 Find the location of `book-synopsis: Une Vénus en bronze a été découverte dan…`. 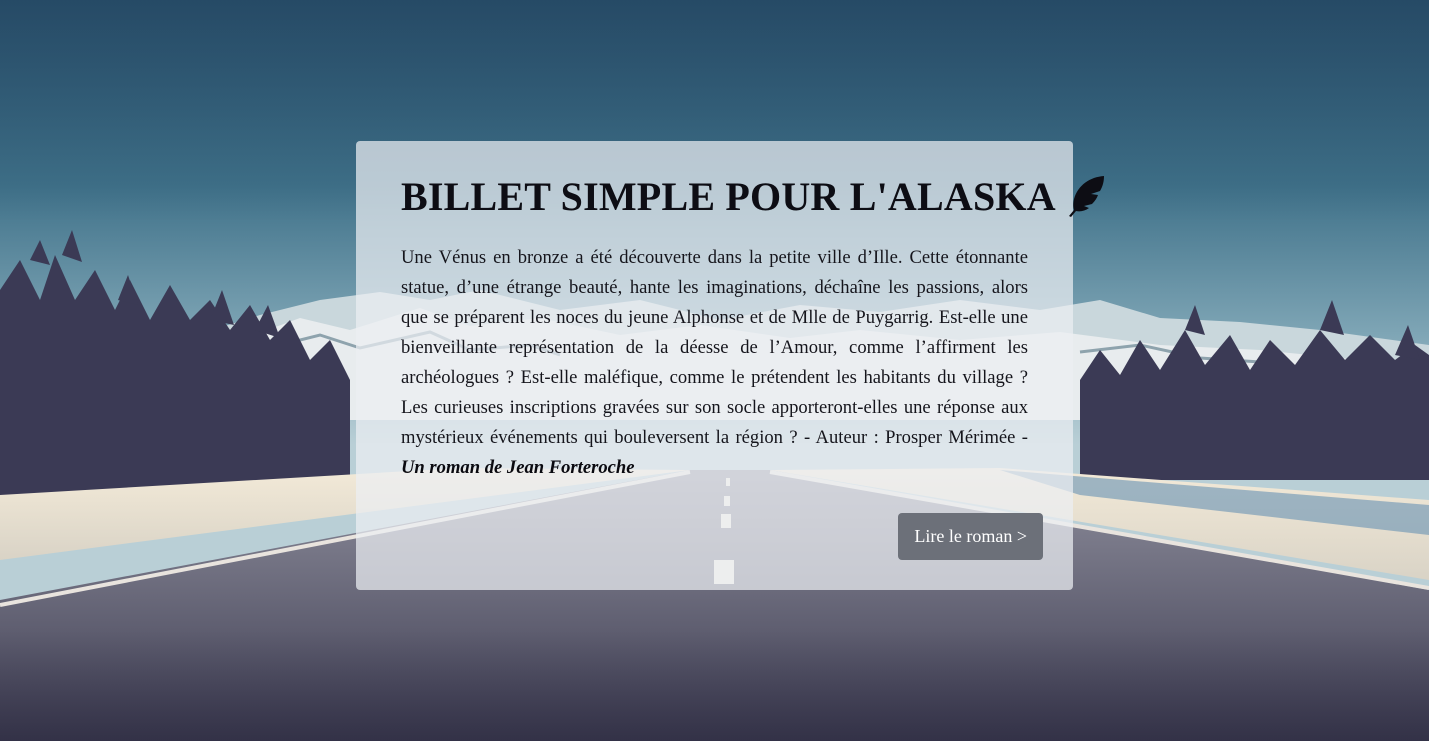

book-synopsis: Une Vénus en bronze a été découverte dan… is located at coordinates (714, 363).